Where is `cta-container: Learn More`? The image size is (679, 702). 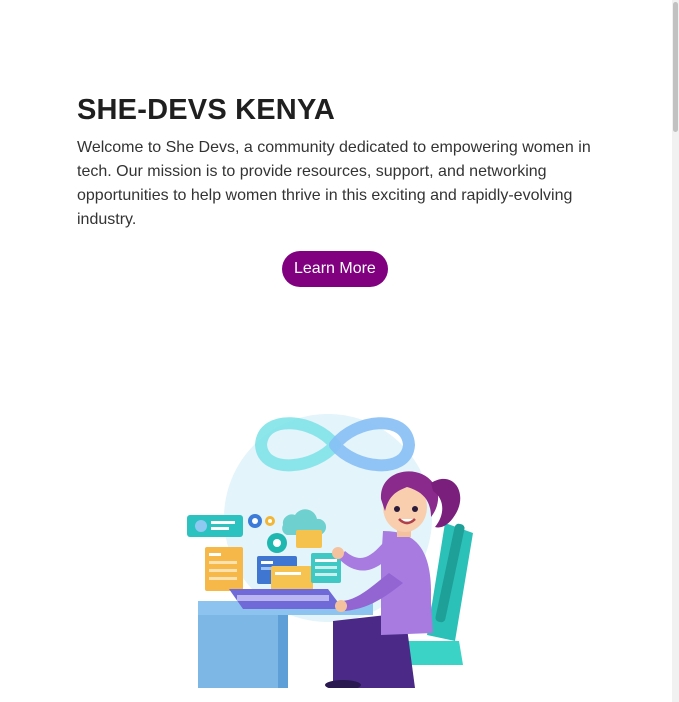
cta-container: Learn More is located at coordinates (335, 269).